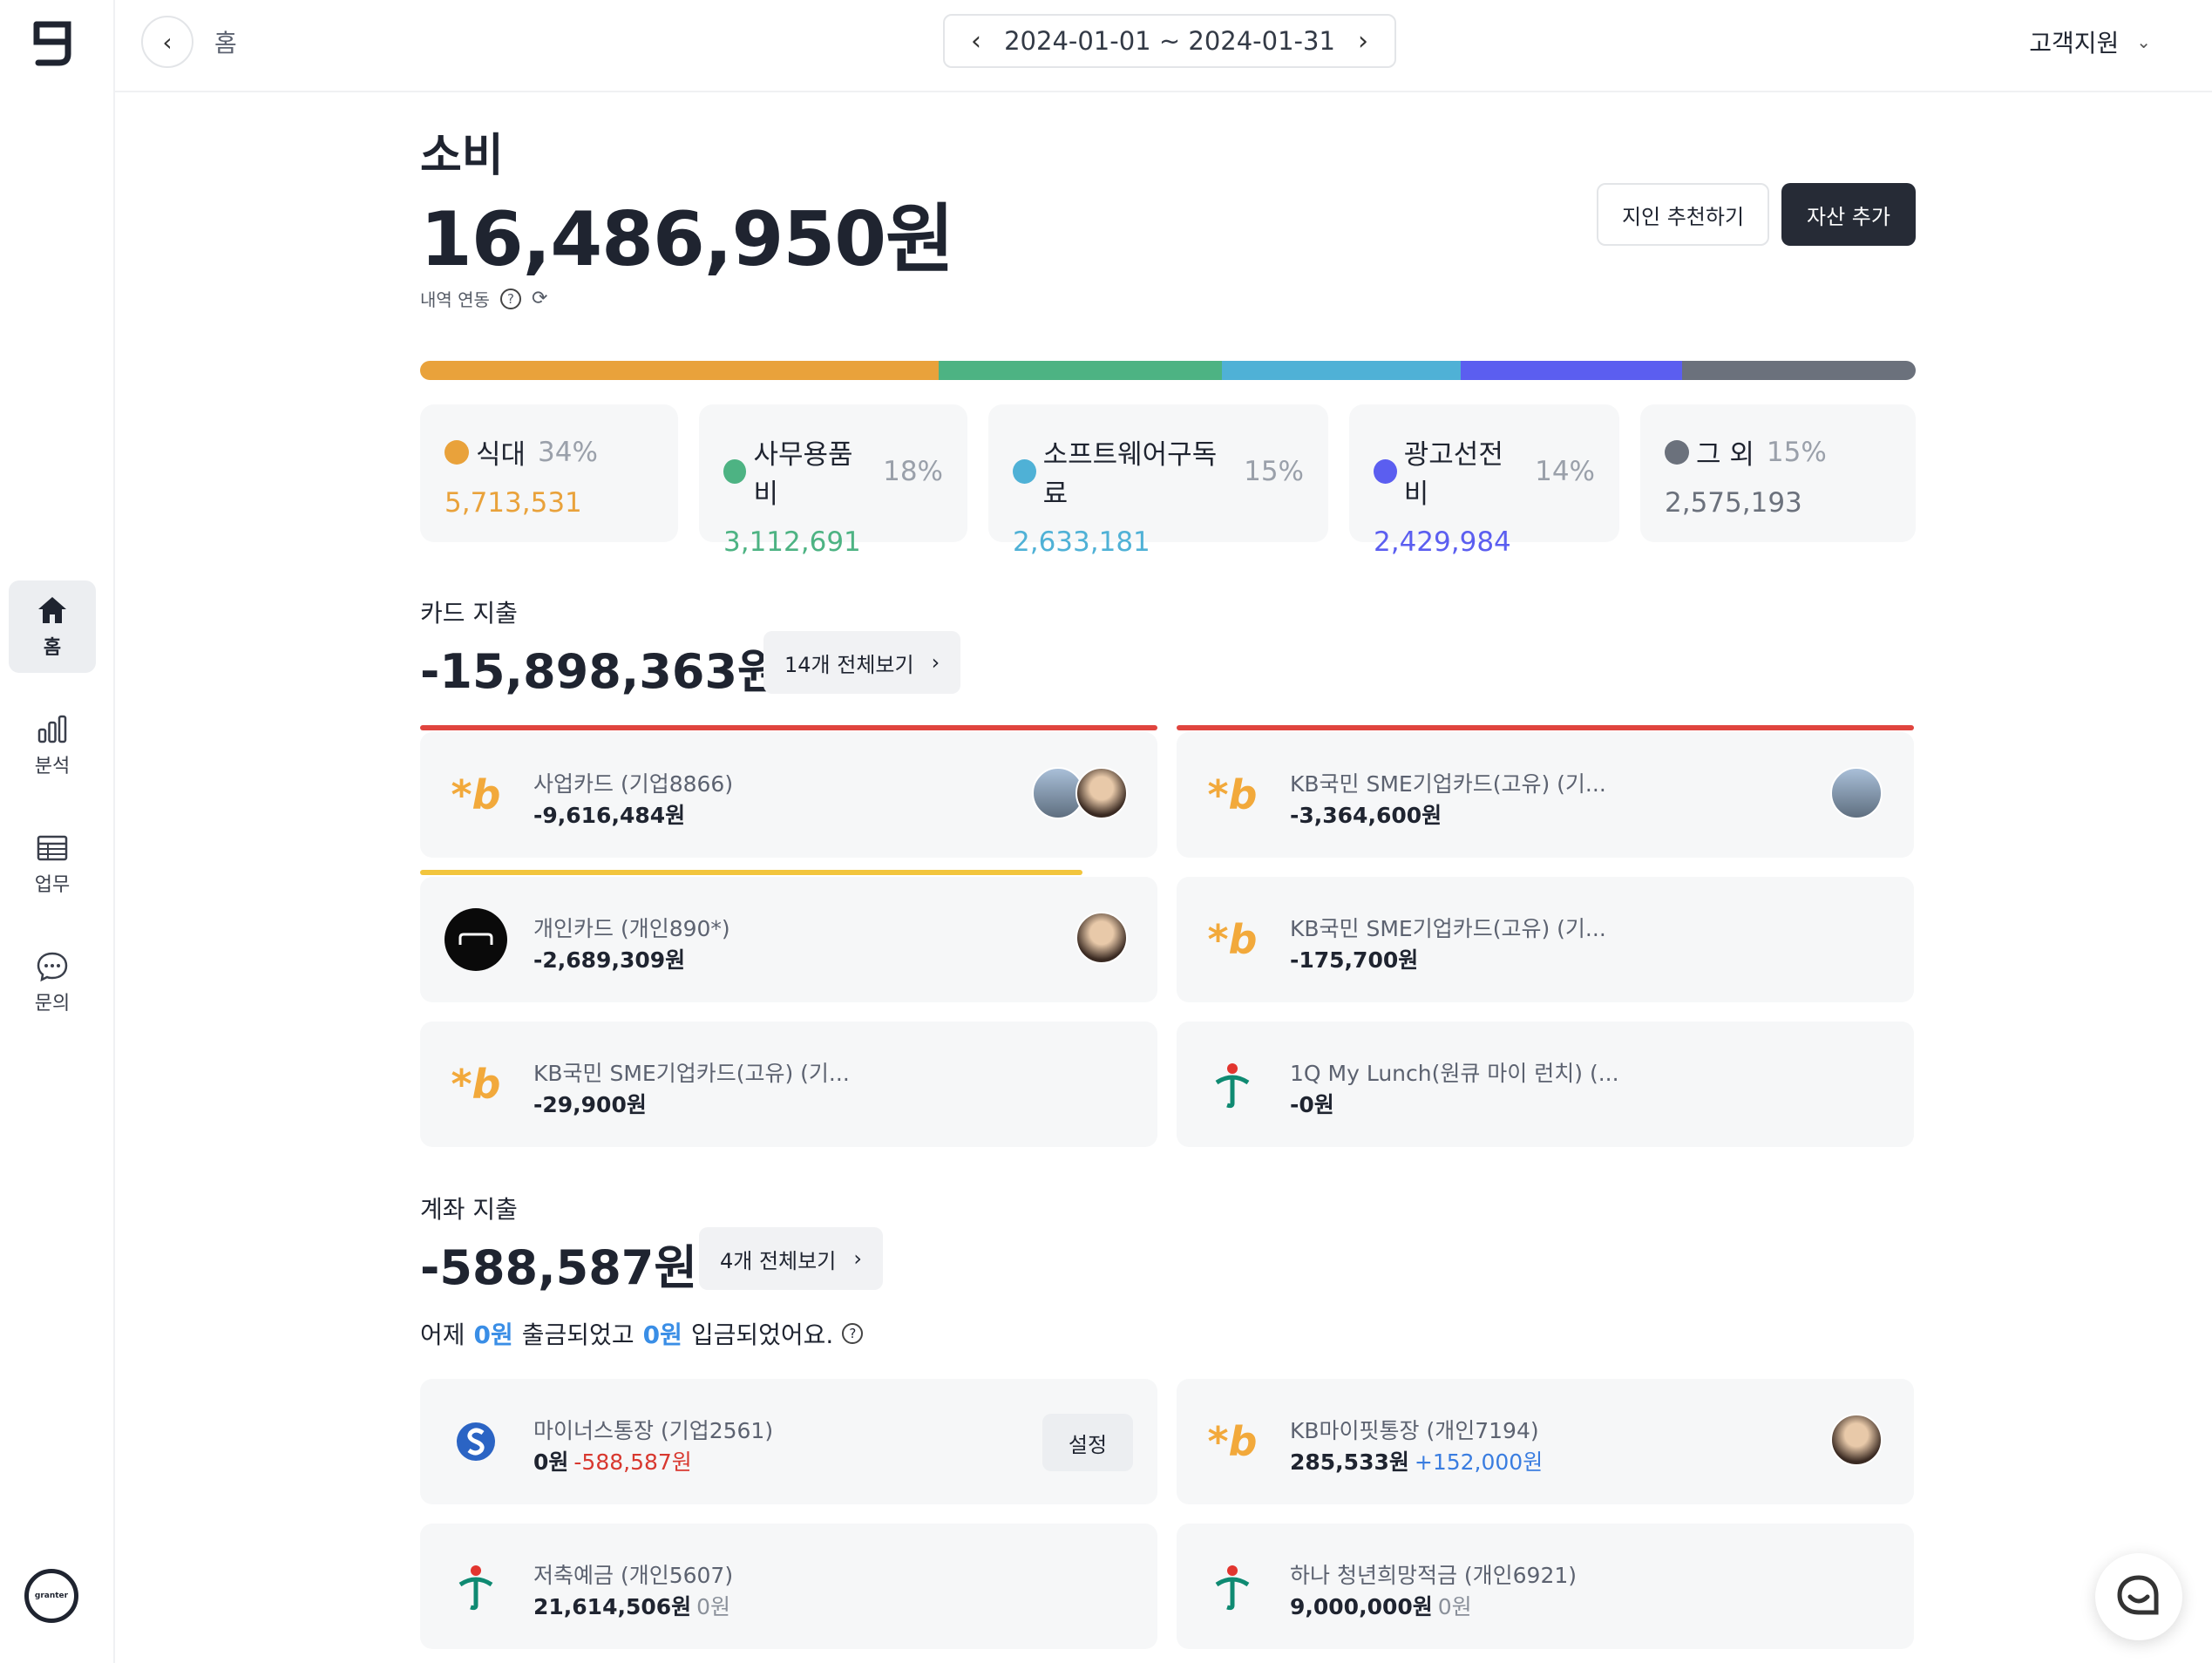  What do you see at coordinates (1484, 481) in the screenshot?
I see `category-card-ads: 광고선전비 14% 2,429,984` at bounding box center [1484, 481].